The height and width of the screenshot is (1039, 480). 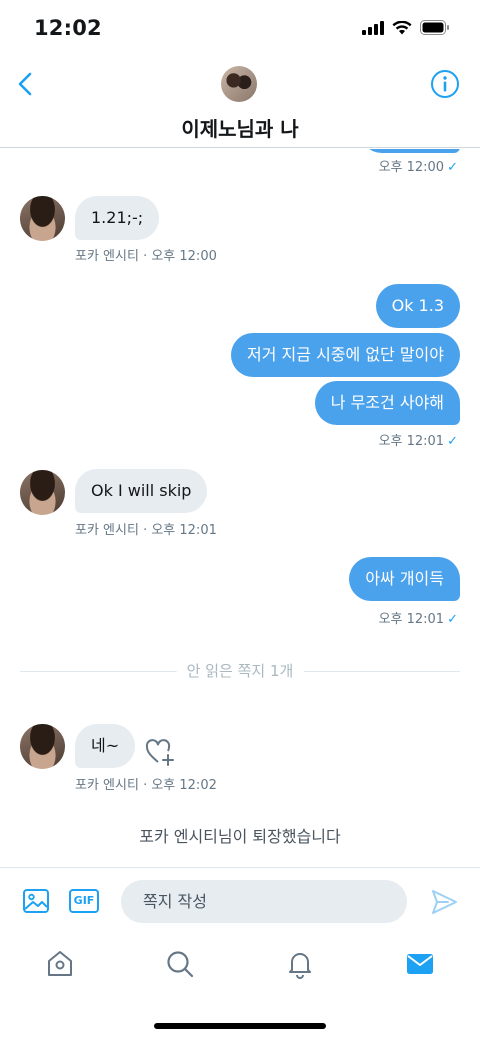 What do you see at coordinates (410, 151) in the screenshot?
I see `message-bubble-out` at bounding box center [410, 151].